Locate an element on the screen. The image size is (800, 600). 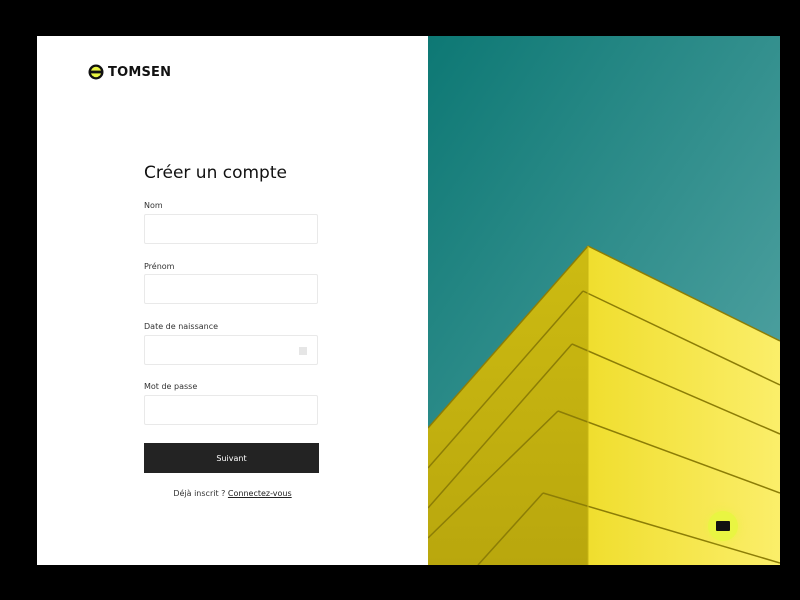
nom-input is located at coordinates (231, 229).